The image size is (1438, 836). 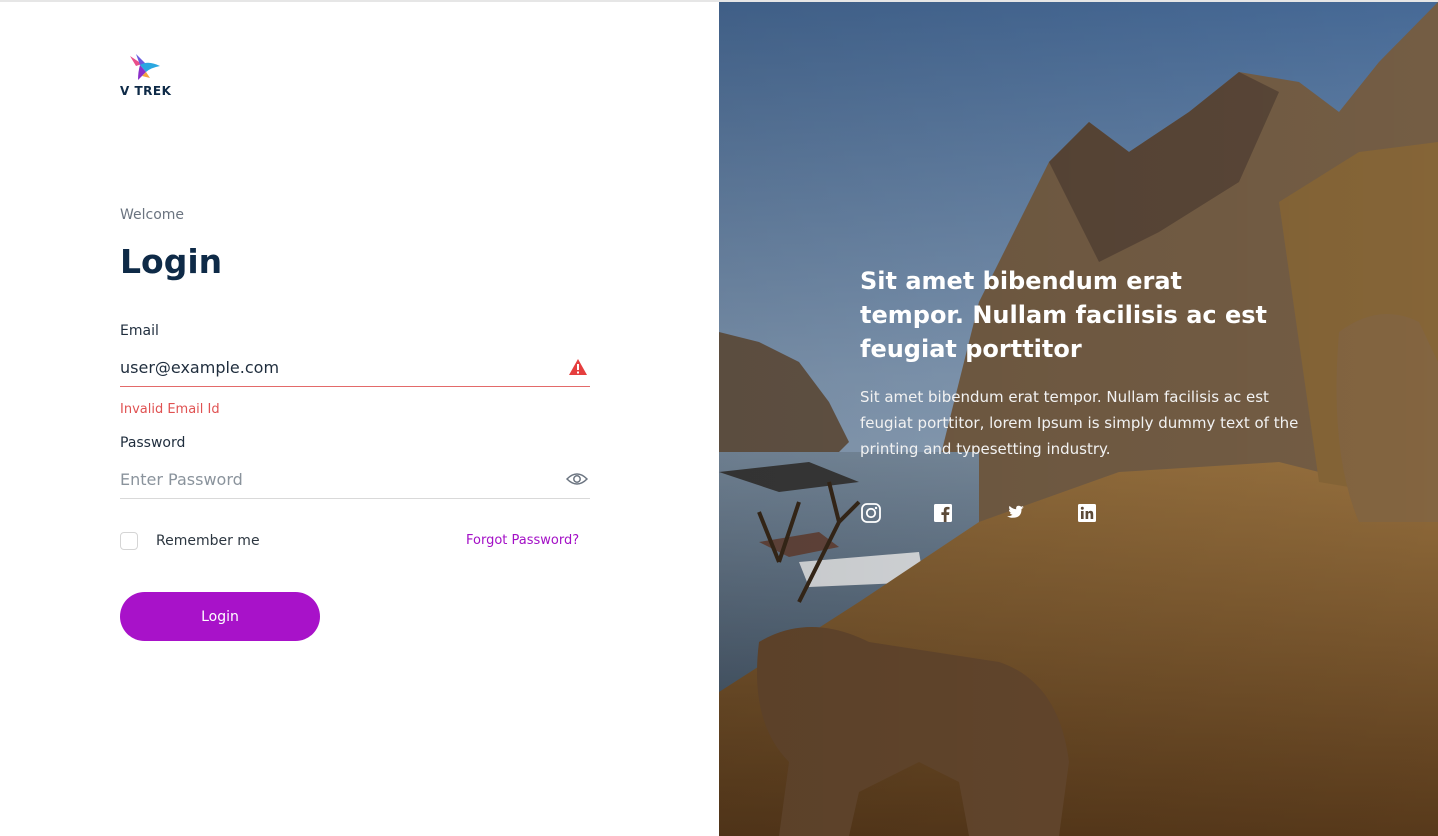 I want to click on password-input, so click(x=335, y=479).